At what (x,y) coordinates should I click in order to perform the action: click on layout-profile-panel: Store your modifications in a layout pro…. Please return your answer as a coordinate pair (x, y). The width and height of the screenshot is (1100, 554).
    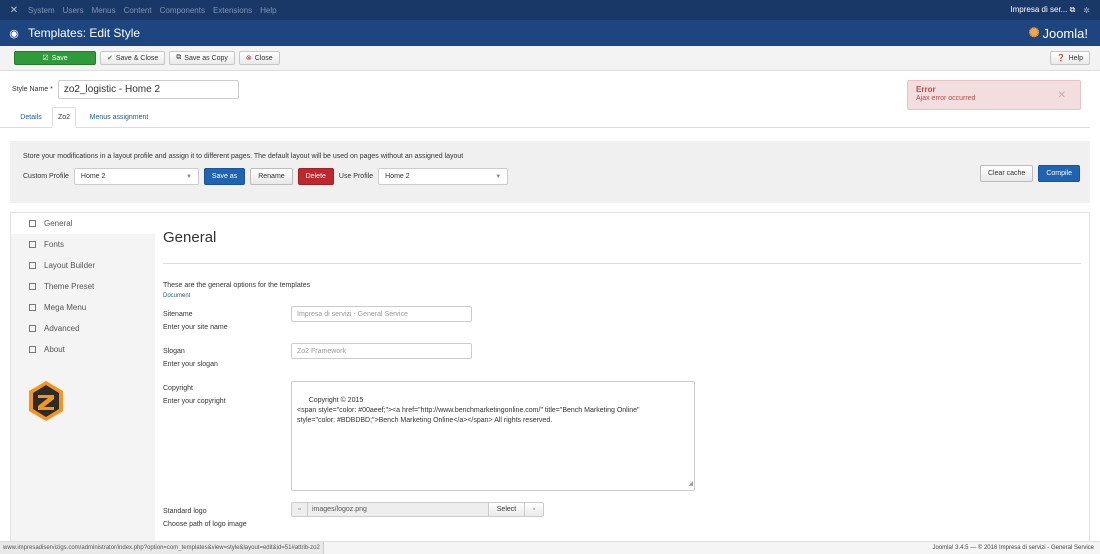
    Looking at the image, I should click on (550, 172).